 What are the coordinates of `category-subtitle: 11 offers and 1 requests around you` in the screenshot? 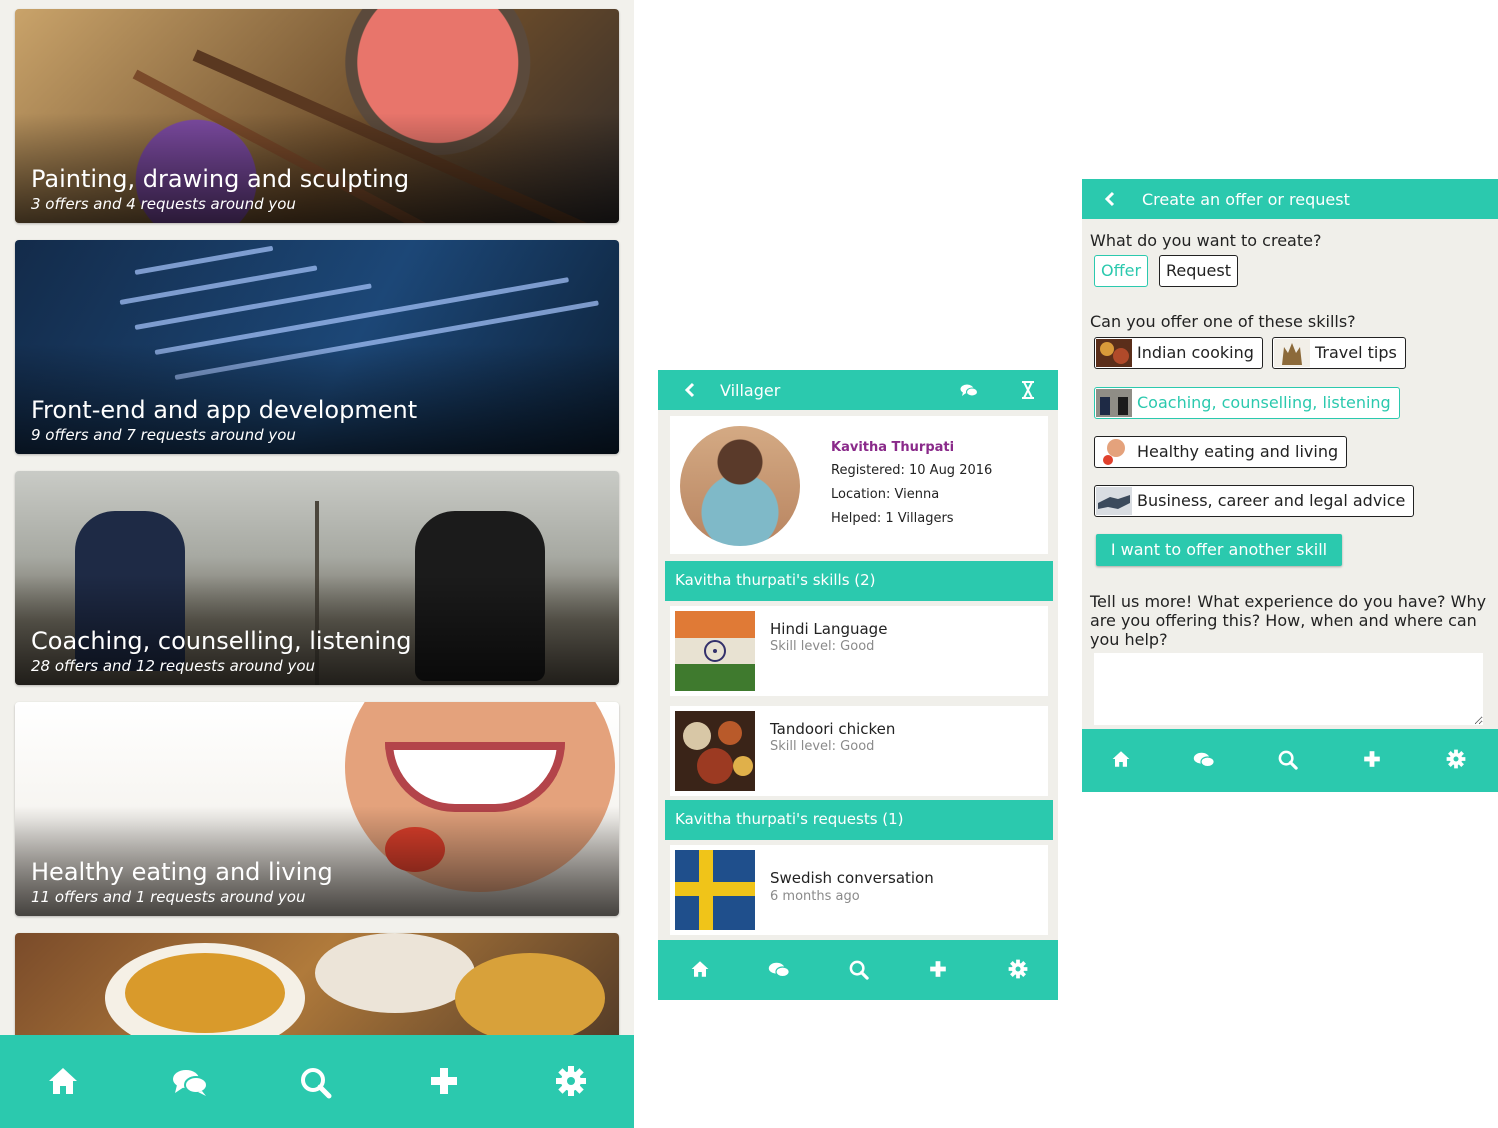 It's located at (168, 897).